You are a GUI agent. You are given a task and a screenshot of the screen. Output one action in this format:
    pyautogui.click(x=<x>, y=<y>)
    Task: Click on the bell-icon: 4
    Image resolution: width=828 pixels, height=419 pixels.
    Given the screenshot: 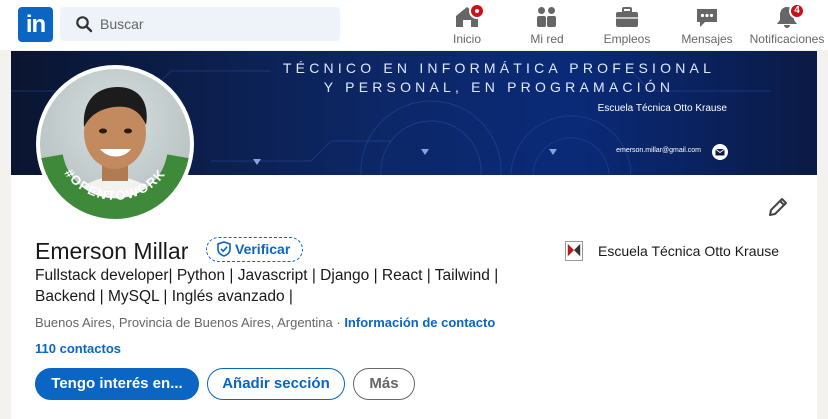 What is the action you would take?
    pyautogui.click(x=789, y=16)
    